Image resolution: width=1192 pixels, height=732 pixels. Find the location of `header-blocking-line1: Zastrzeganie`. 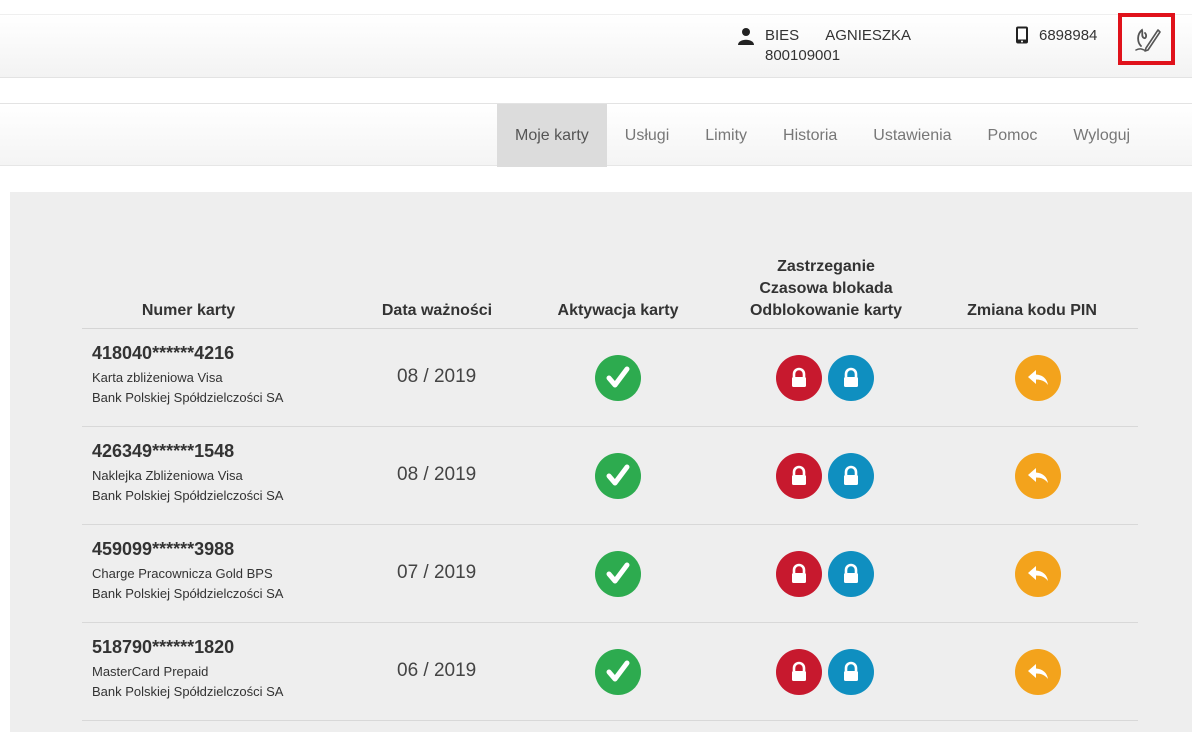

header-blocking-line1: Zastrzeganie is located at coordinates (826, 266).